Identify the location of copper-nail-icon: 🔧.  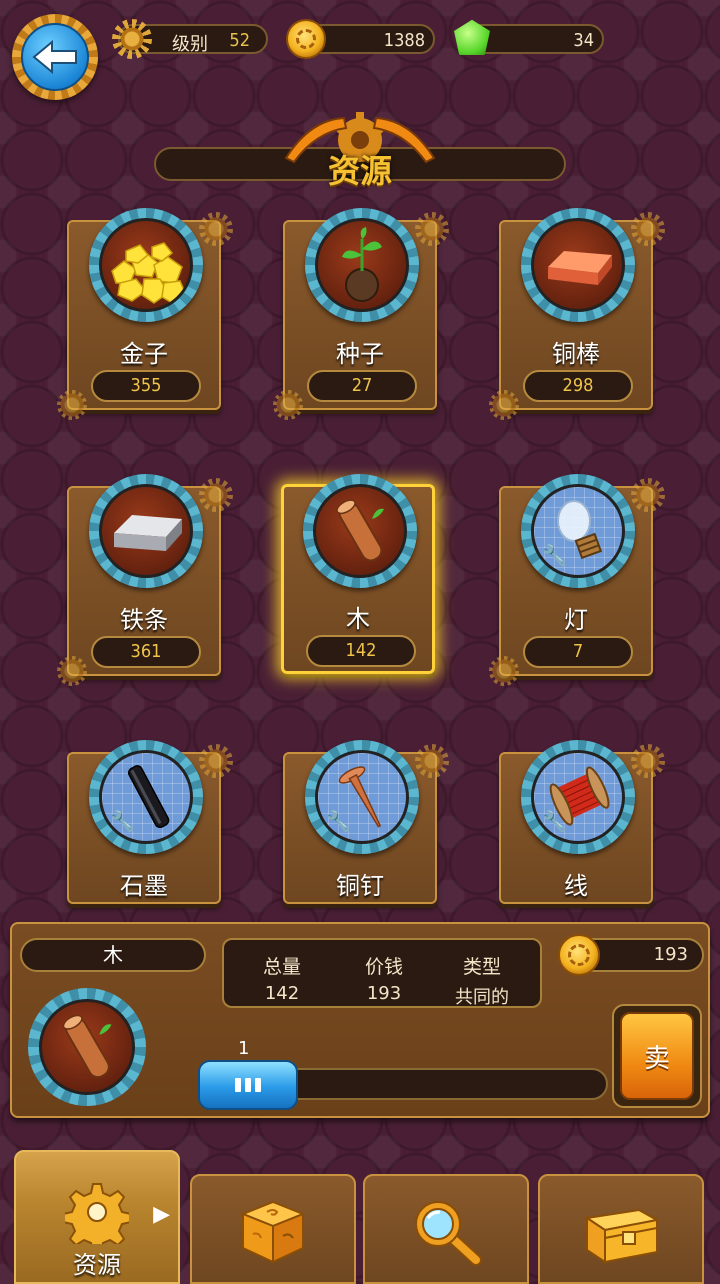
(362, 797).